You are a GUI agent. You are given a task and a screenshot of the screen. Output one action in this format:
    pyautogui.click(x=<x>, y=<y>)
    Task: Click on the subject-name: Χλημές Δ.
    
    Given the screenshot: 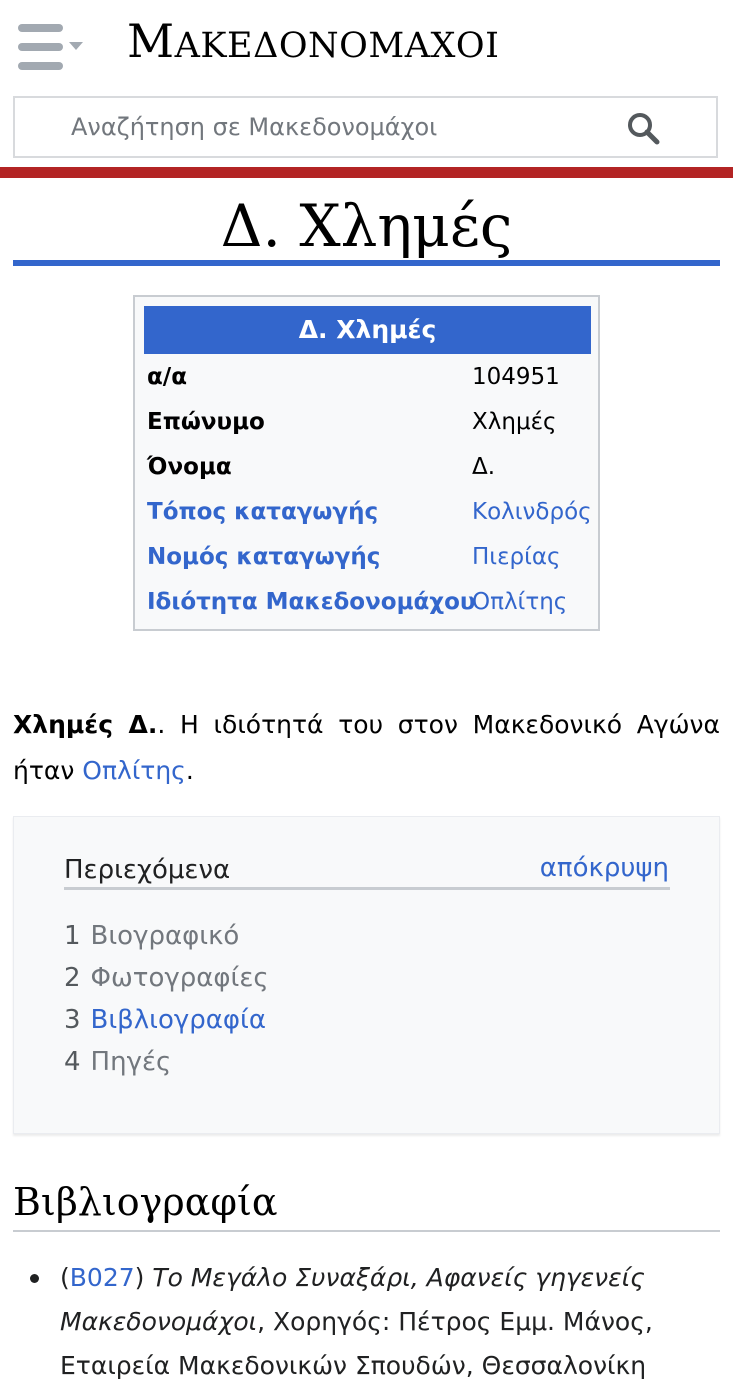 What is the action you would take?
    pyautogui.click(x=85, y=724)
    